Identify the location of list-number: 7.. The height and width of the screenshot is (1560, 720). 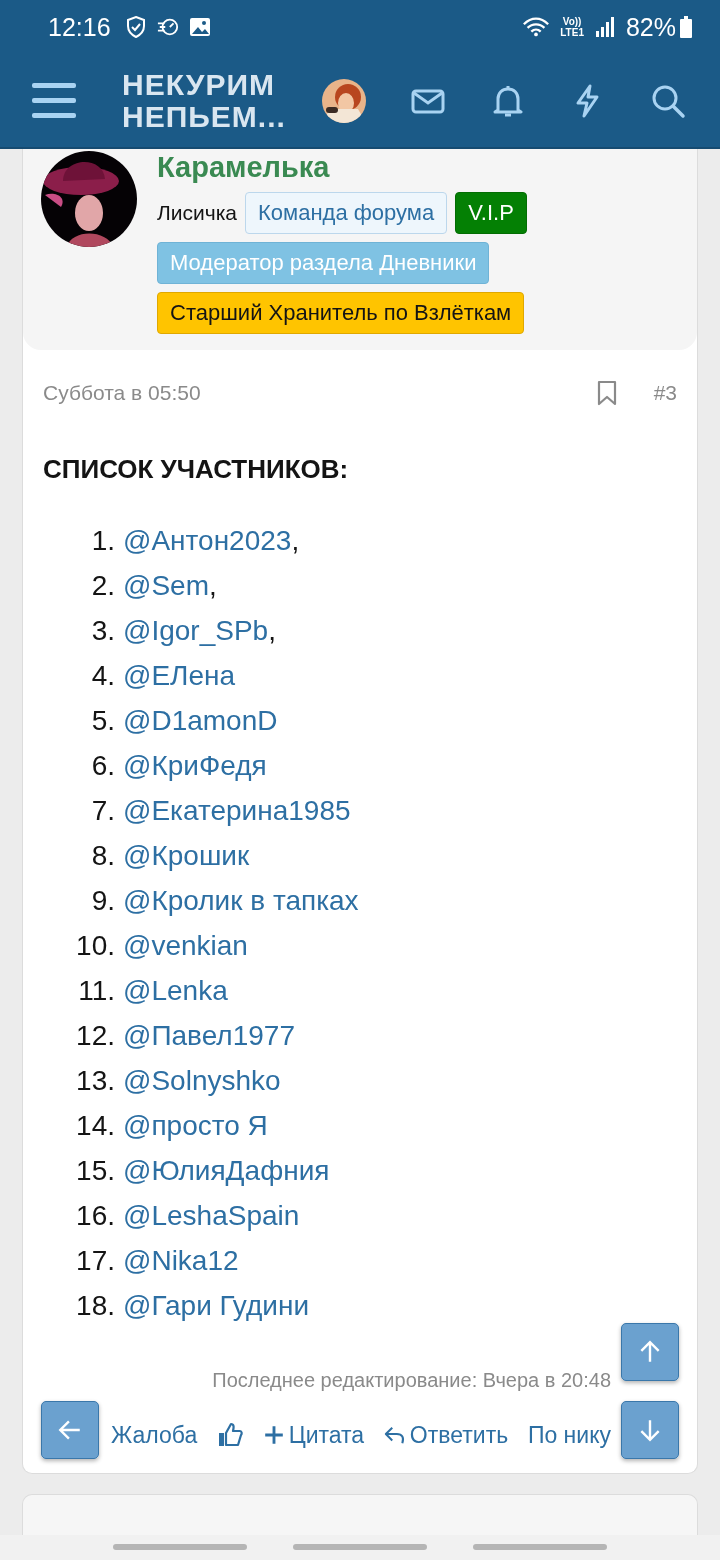
(102, 810).